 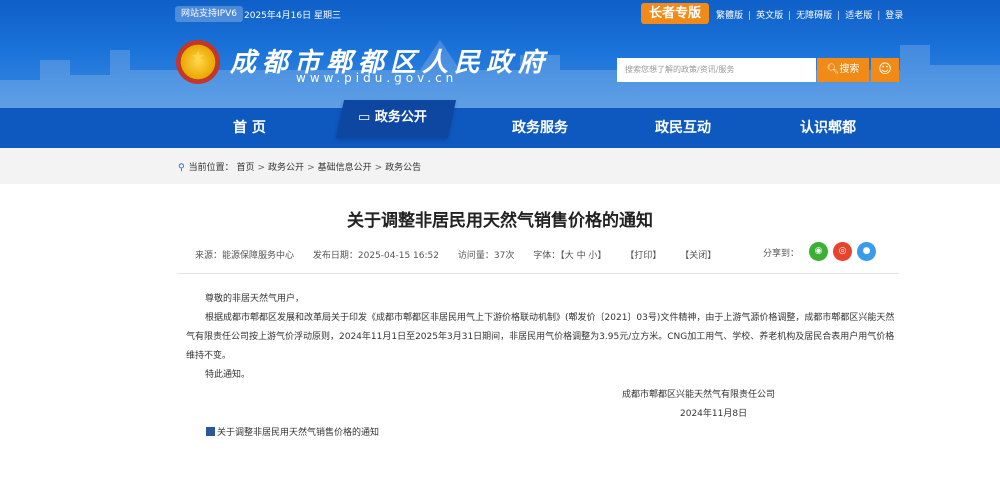 What do you see at coordinates (500, 221) in the screenshot?
I see `article-title: 关于调整非居民用天然气销售价格的通知` at bounding box center [500, 221].